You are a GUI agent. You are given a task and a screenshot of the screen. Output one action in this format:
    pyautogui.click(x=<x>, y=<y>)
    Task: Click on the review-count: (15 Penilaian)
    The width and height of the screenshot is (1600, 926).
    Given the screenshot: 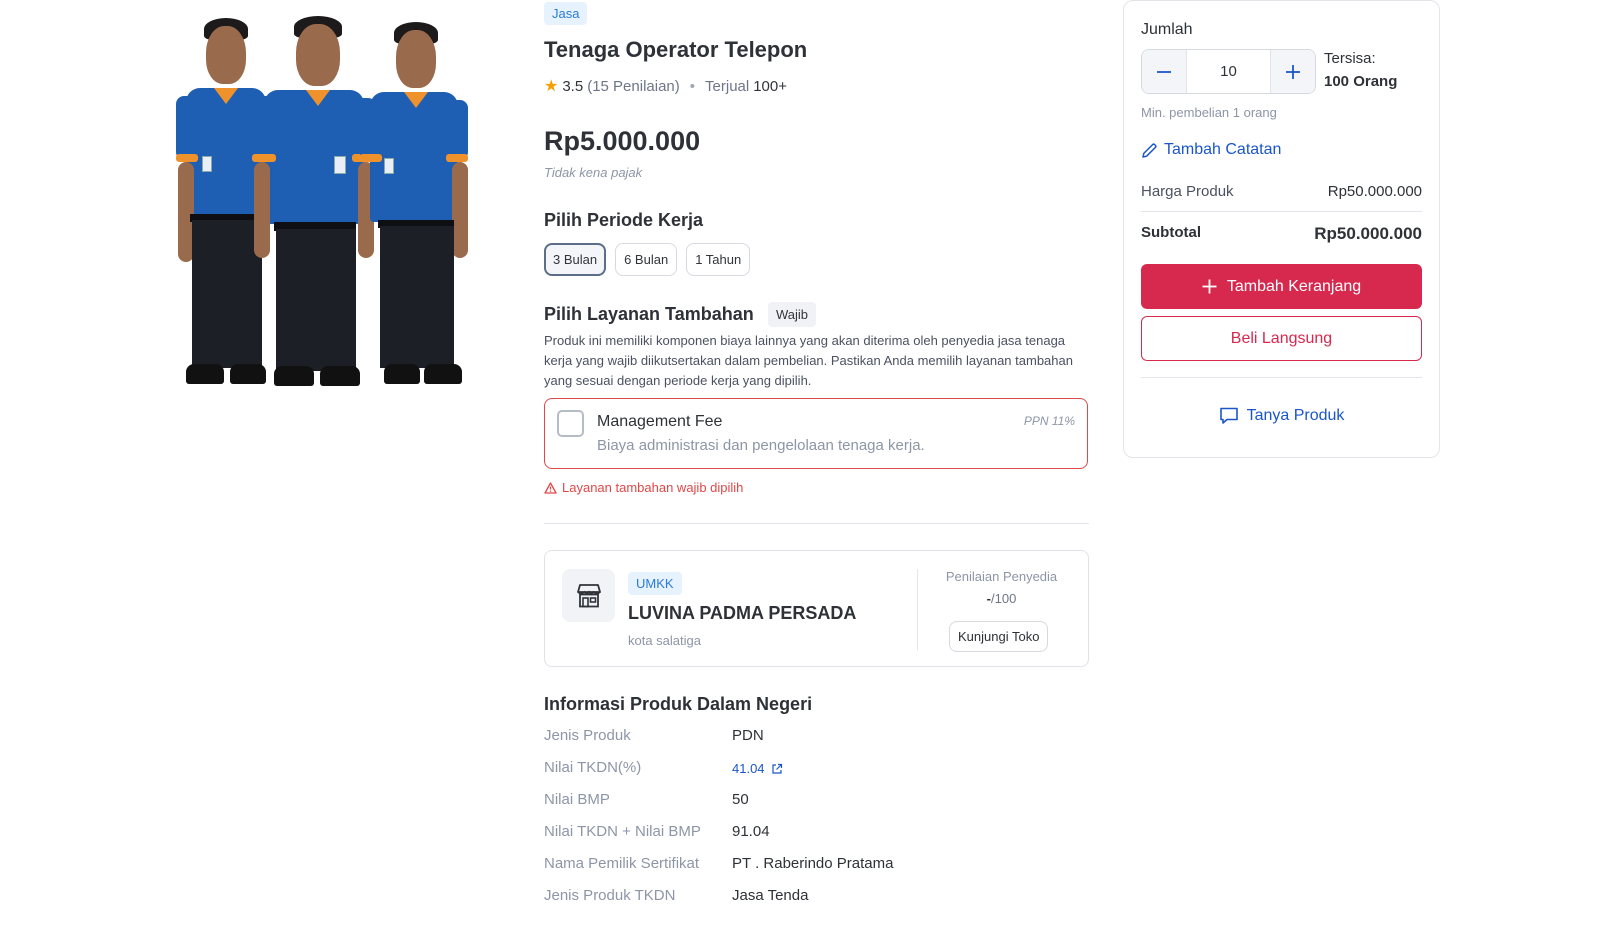 What is the action you would take?
    pyautogui.click(x=633, y=86)
    